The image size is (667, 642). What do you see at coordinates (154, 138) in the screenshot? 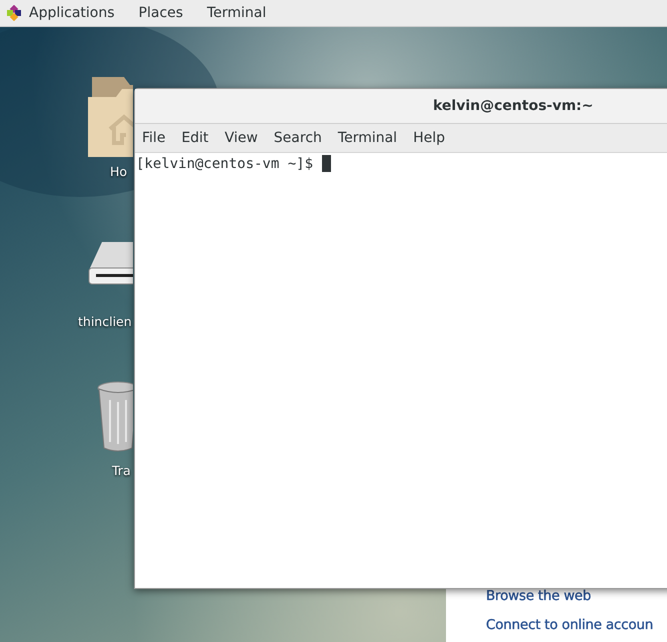
I see `menu-item: File` at bounding box center [154, 138].